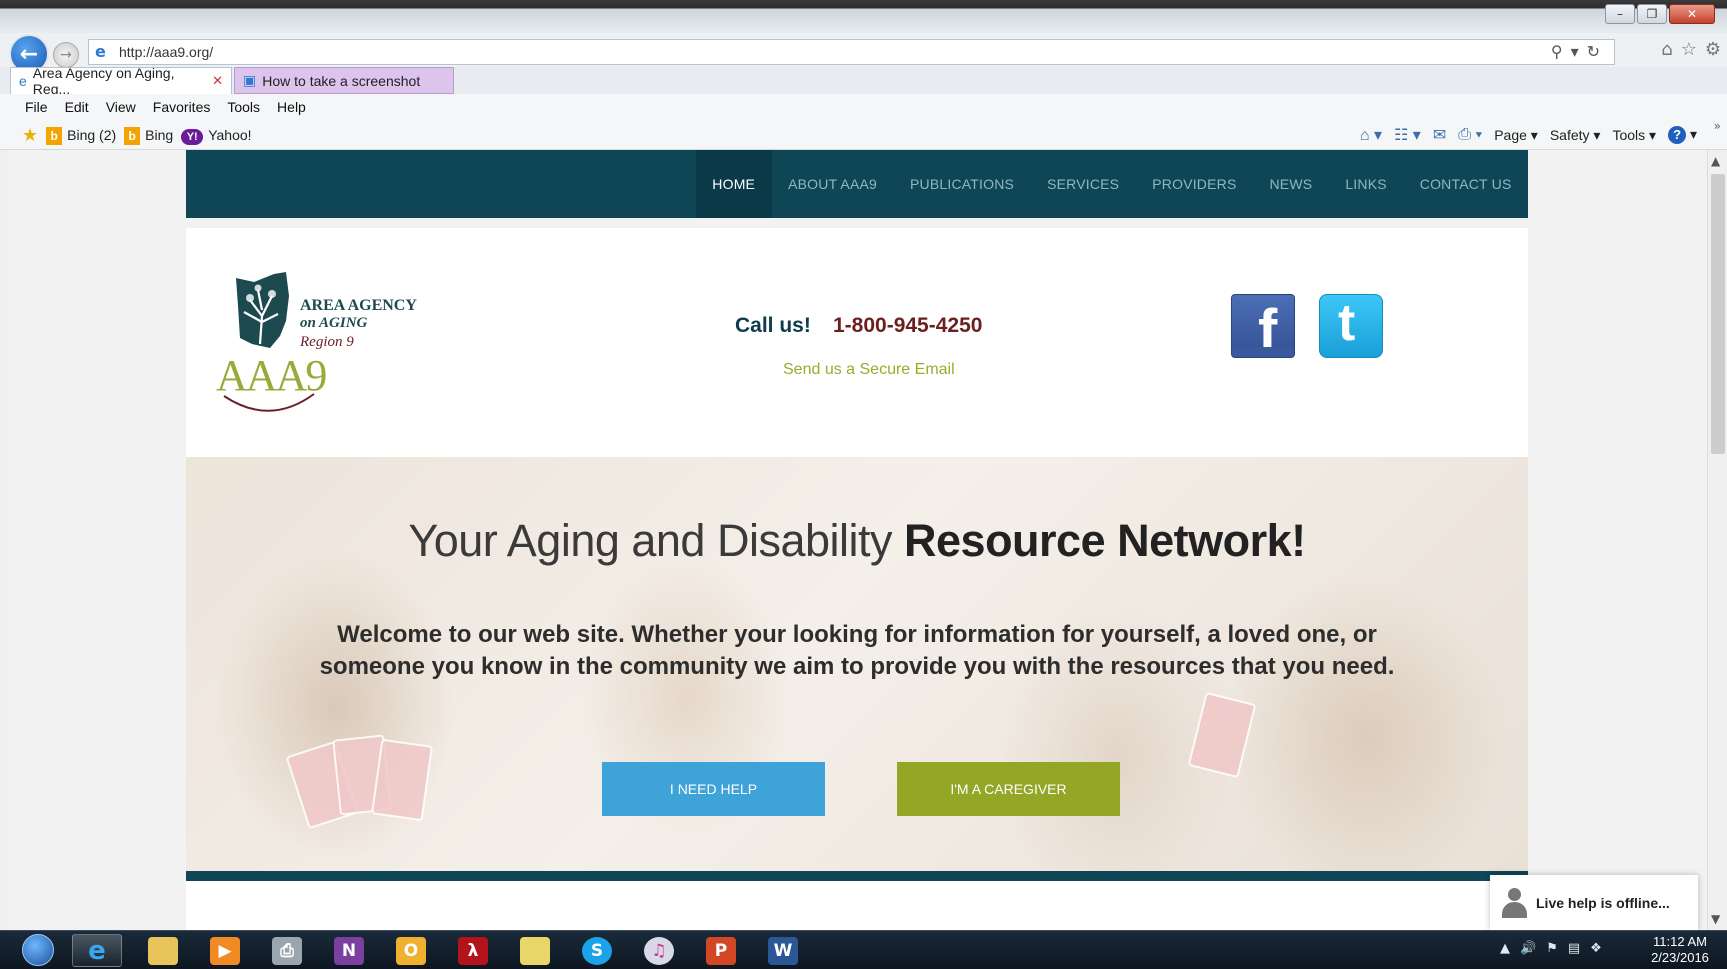 Image resolution: width=1727 pixels, height=969 pixels. What do you see at coordinates (473, 950) in the screenshot?
I see `taskbar-acrobat: λ` at bounding box center [473, 950].